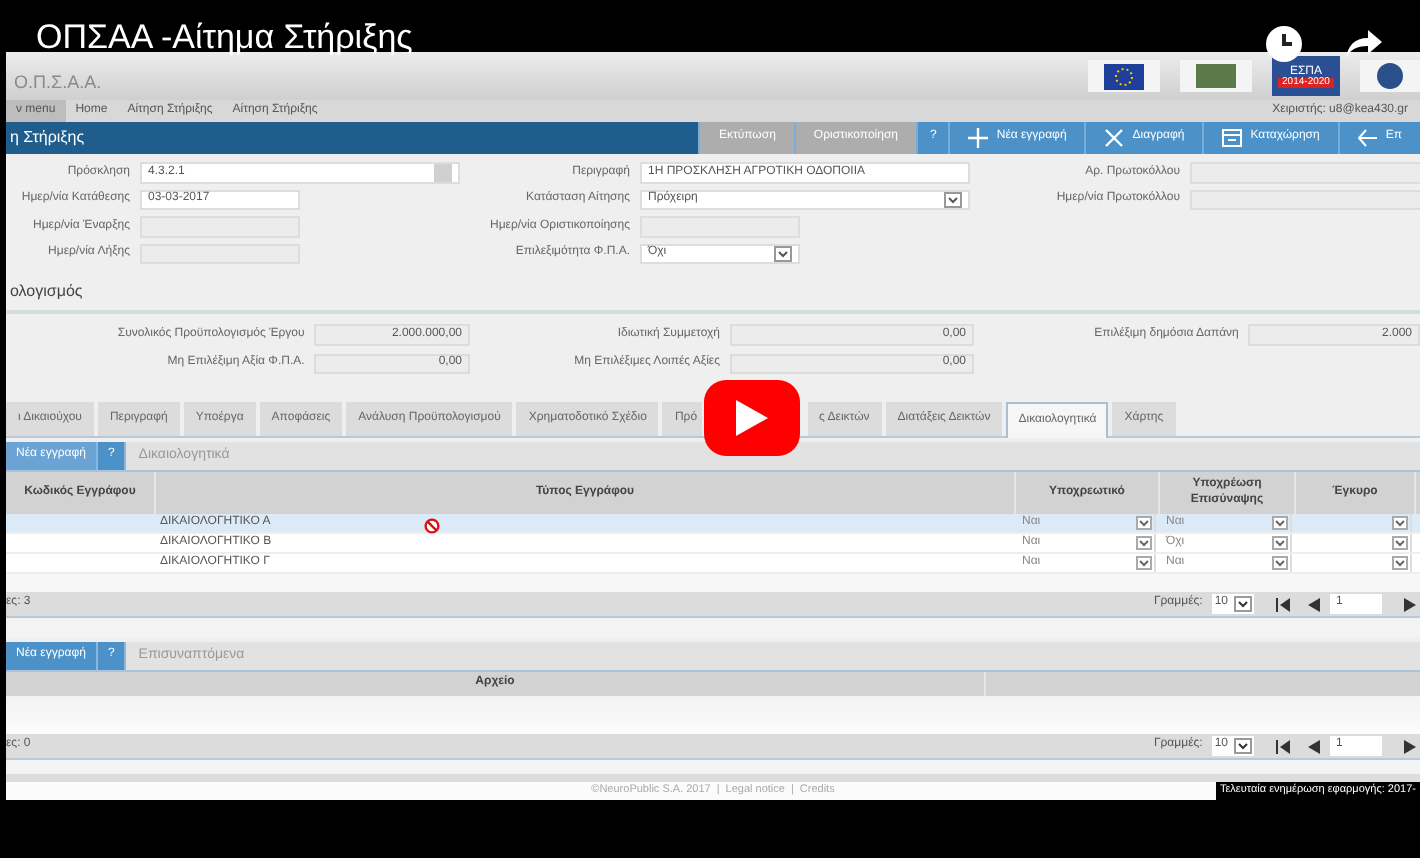 This screenshot has height=858, width=1420. What do you see at coordinates (1367, 138) in the screenshot?
I see `arrow-icon` at bounding box center [1367, 138].